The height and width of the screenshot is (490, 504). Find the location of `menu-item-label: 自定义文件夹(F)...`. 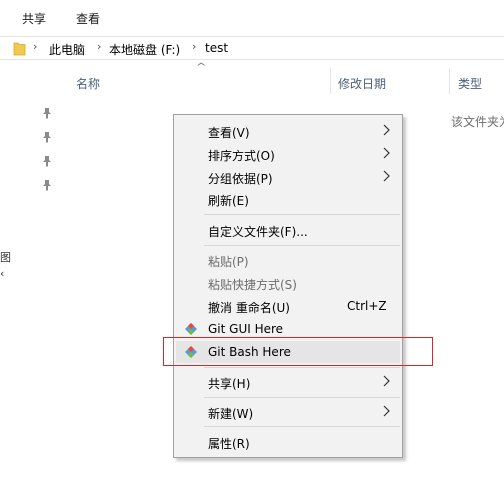

menu-item-label: 自定义文件夹(F)... is located at coordinates (258, 232).